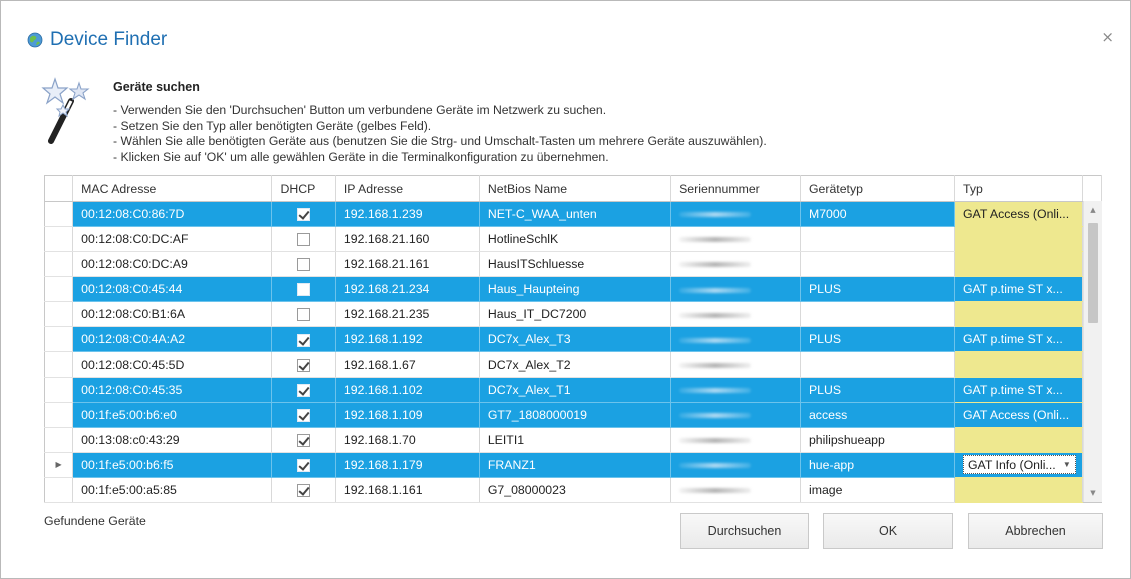  I want to click on ip-cell: 192.168.1.161, so click(407, 490).